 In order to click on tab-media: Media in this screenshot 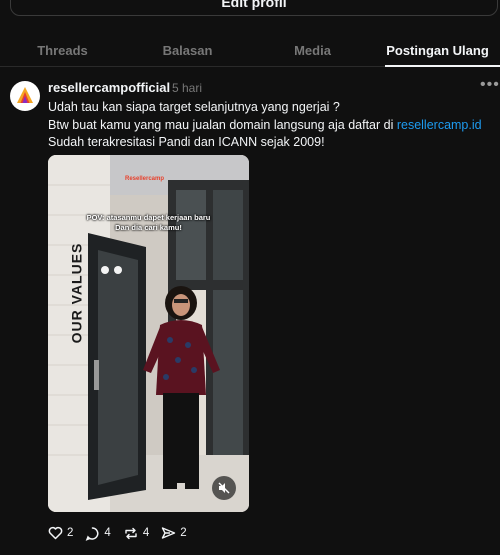, I will do `click(312, 50)`.